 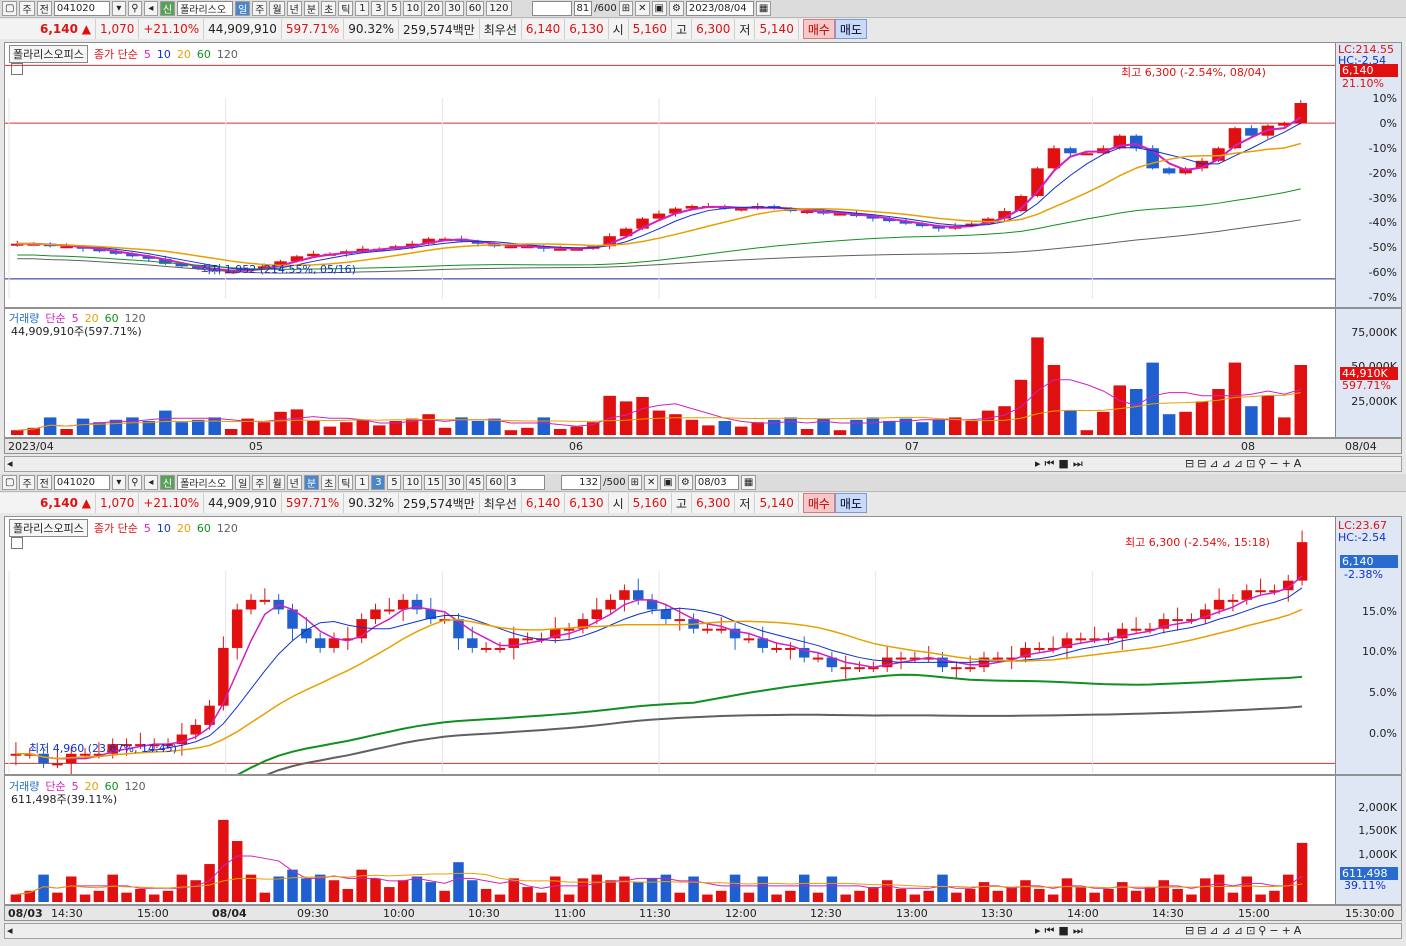 What do you see at coordinates (581, 482) in the screenshot?
I see `display-count: 132` at bounding box center [581, 482].